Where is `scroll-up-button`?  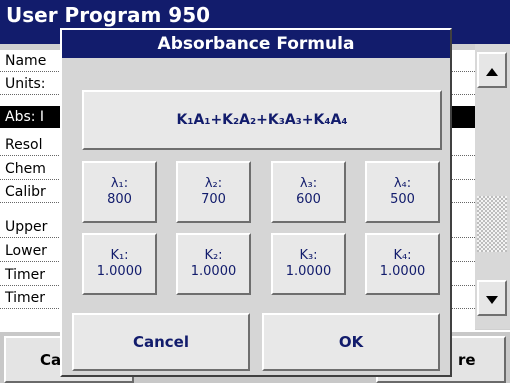
scroll-up-button is located at coordinates (492, 70).